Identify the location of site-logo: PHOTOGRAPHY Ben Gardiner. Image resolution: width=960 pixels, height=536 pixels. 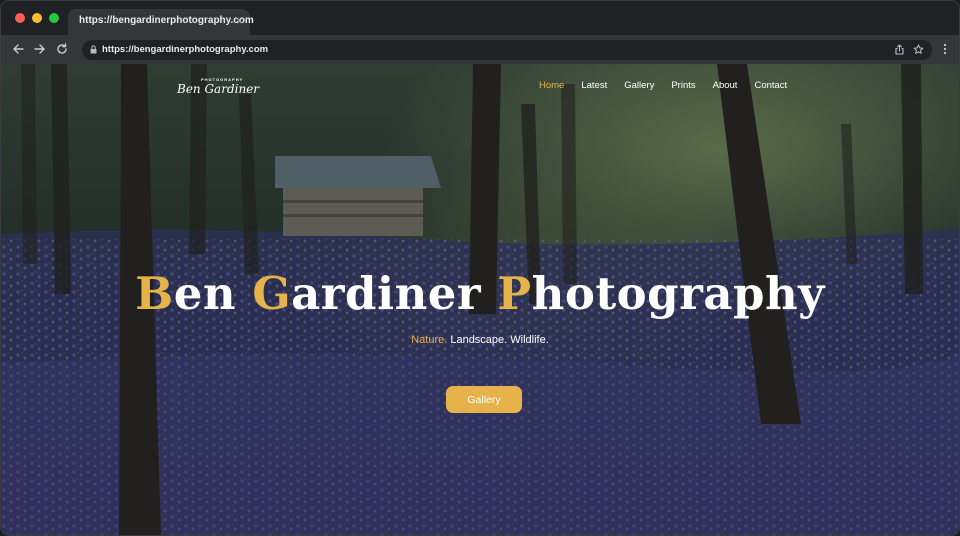
(221, 88).